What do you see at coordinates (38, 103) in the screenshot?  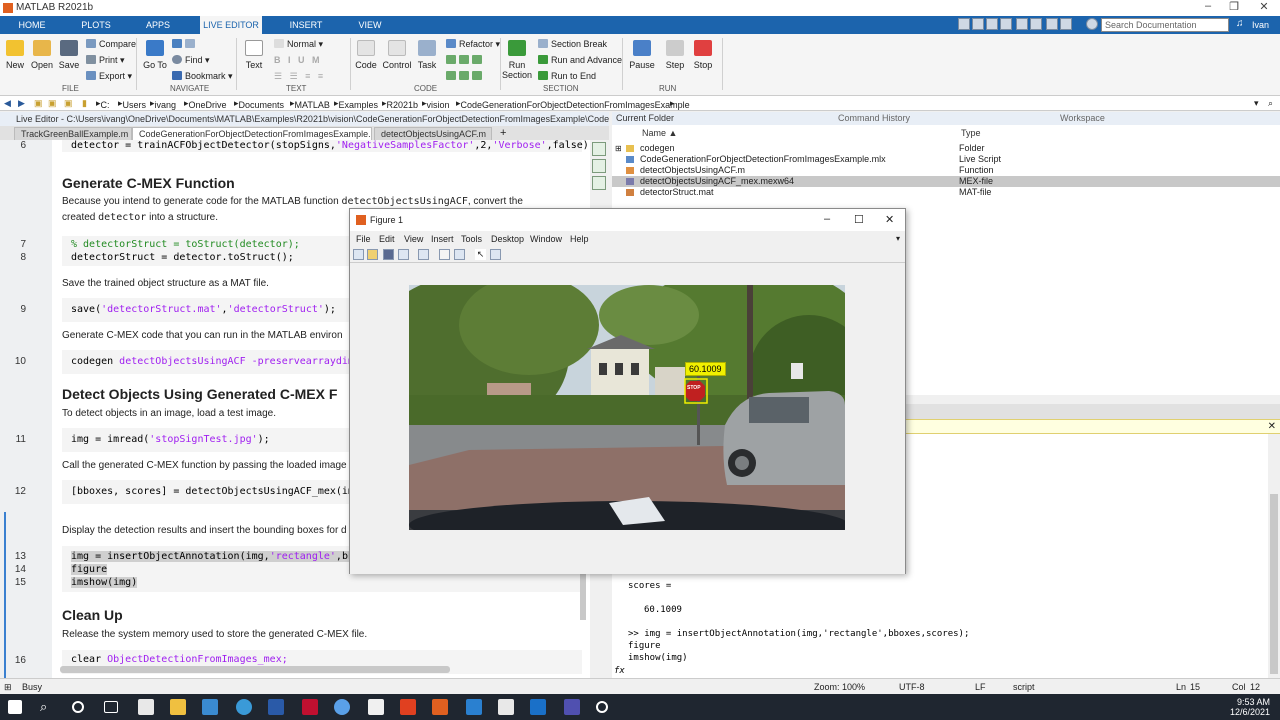 I see `up-folder-icon: ▣` at bounding box center [38, 103].